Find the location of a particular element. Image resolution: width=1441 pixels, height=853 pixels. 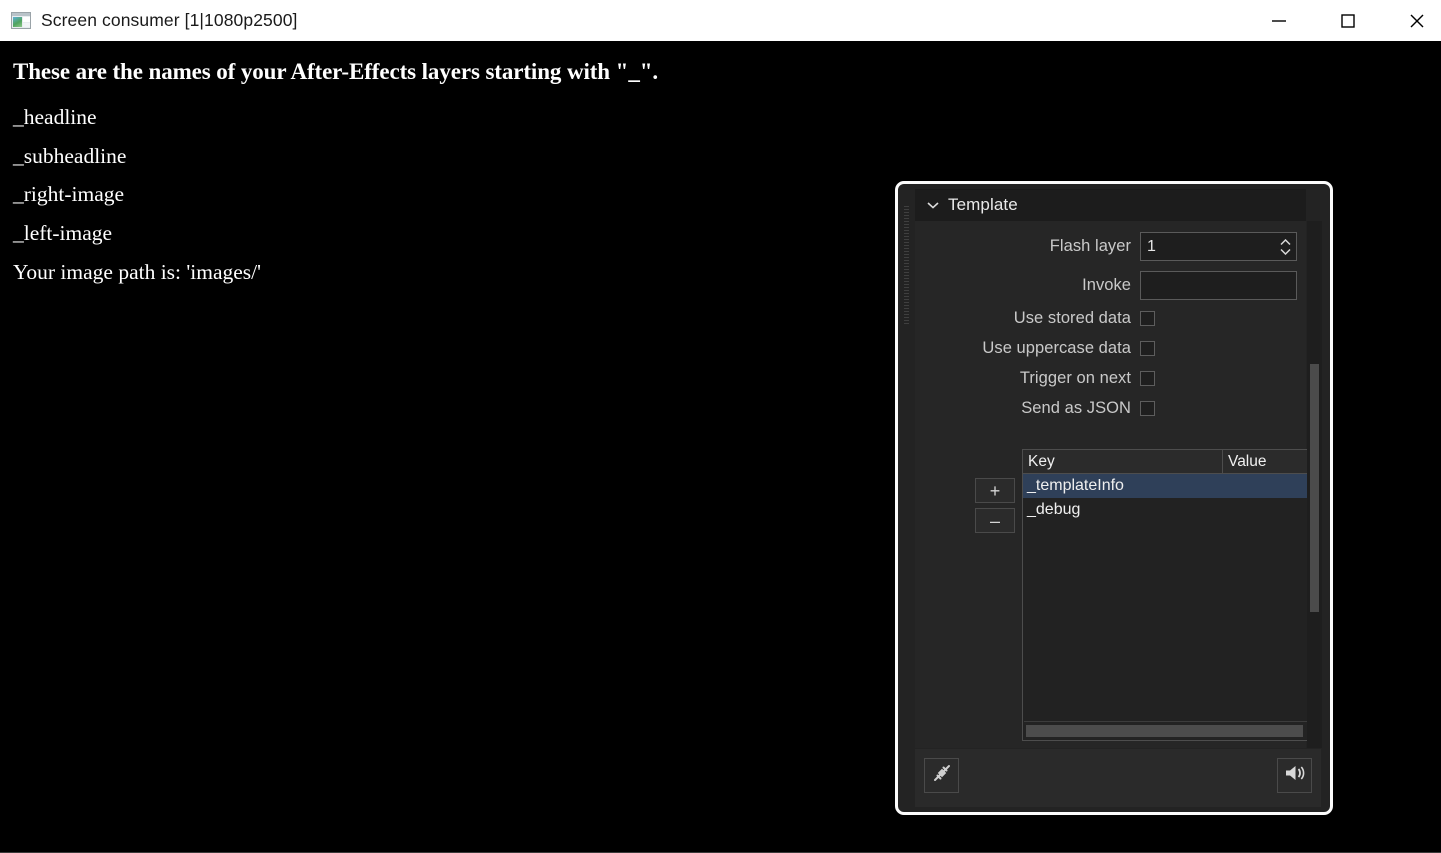

caspar-screen-icon is located at coordinates (21, 20).